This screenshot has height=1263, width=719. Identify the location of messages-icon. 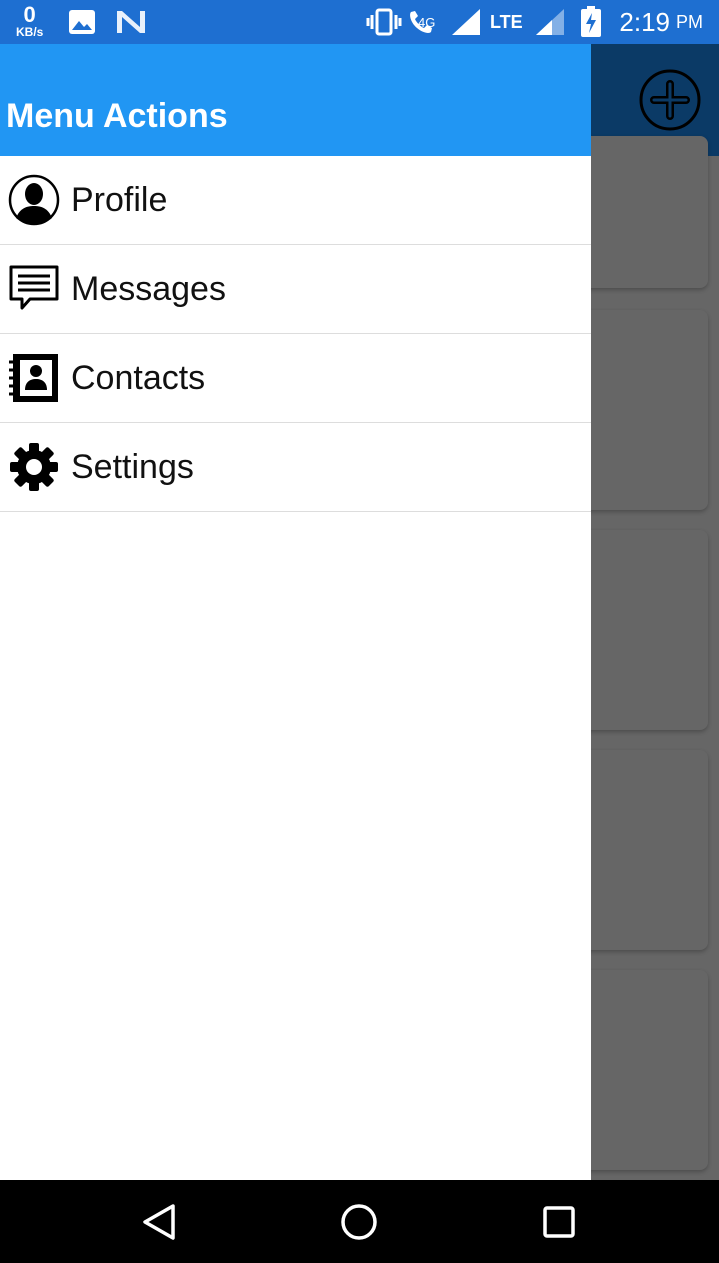
(34, 289).